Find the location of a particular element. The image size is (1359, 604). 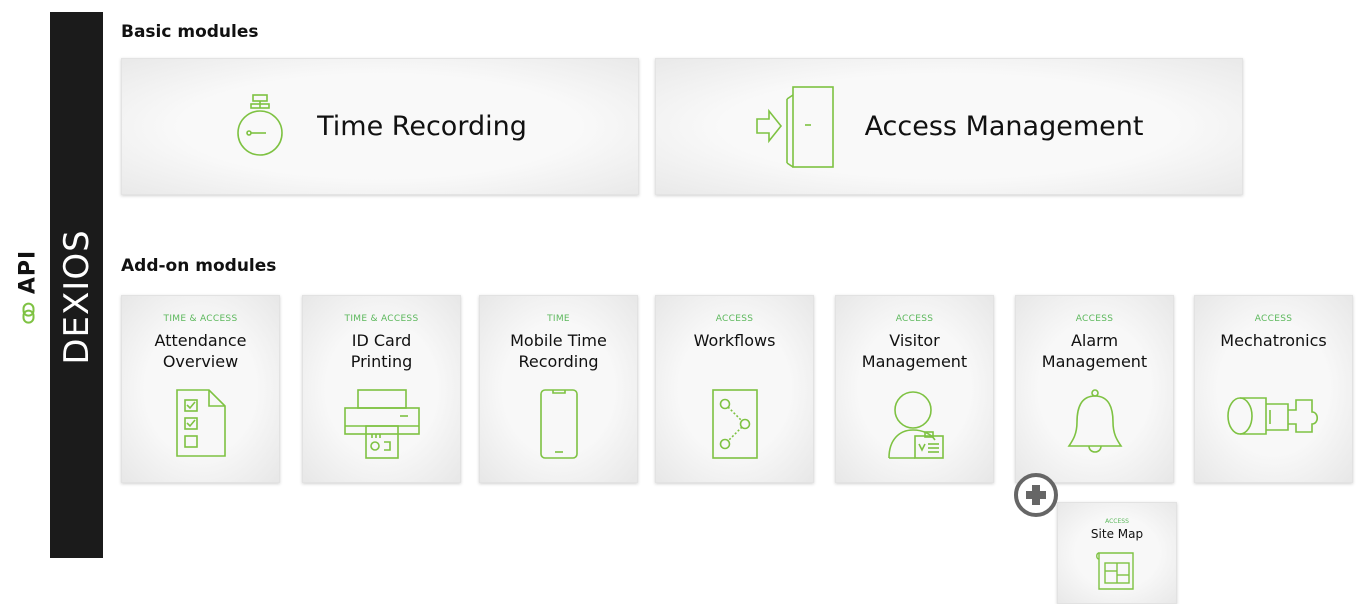

module-title: Attendance Overview is located at coordinates (200, 351).